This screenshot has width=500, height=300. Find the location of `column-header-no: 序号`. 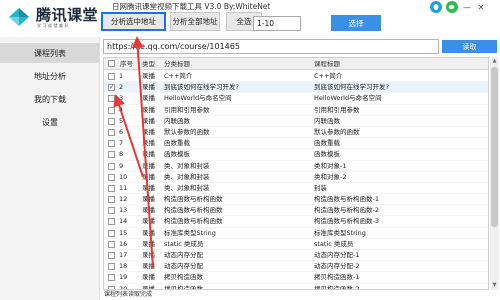

column-header-no: 序号 is located at coordinates (126, 64).